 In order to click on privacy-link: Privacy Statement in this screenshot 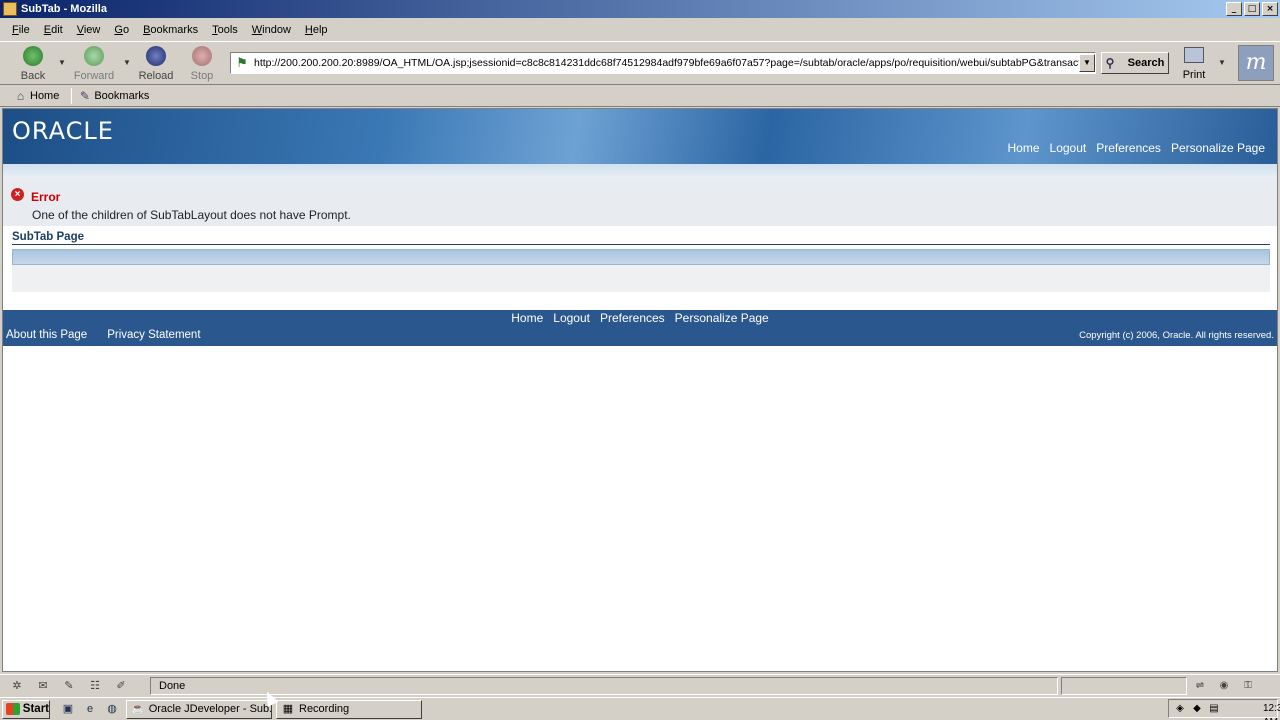, I will do `click(153, 335)`.